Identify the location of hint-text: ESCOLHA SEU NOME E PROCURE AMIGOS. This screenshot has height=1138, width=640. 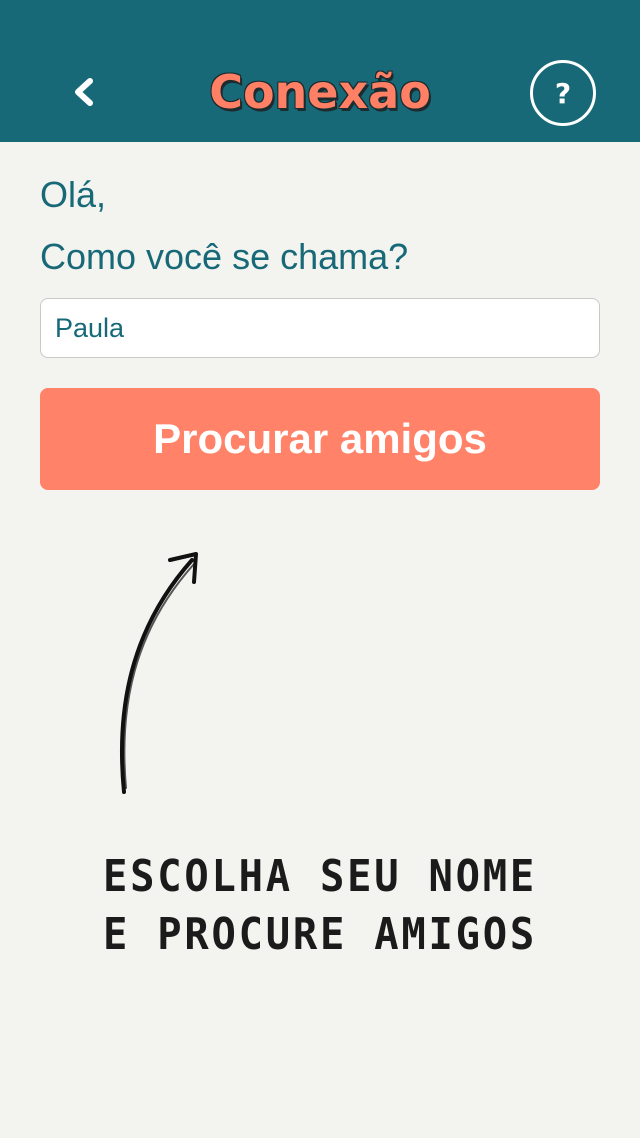
(320, 906).